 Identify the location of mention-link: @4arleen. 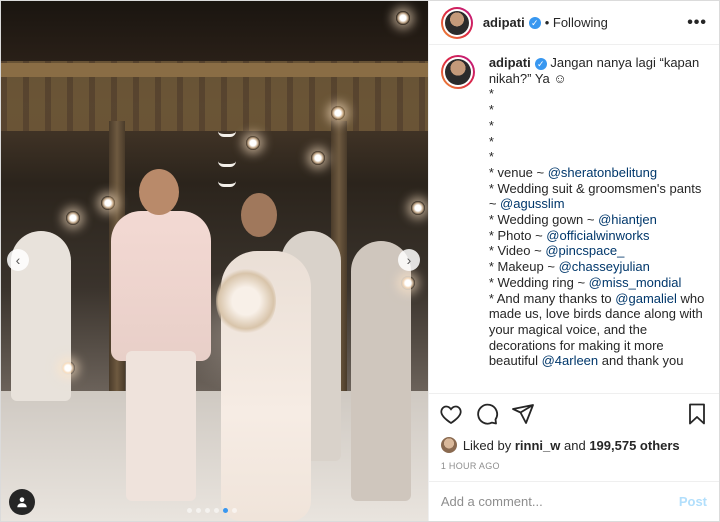
(570, 360).